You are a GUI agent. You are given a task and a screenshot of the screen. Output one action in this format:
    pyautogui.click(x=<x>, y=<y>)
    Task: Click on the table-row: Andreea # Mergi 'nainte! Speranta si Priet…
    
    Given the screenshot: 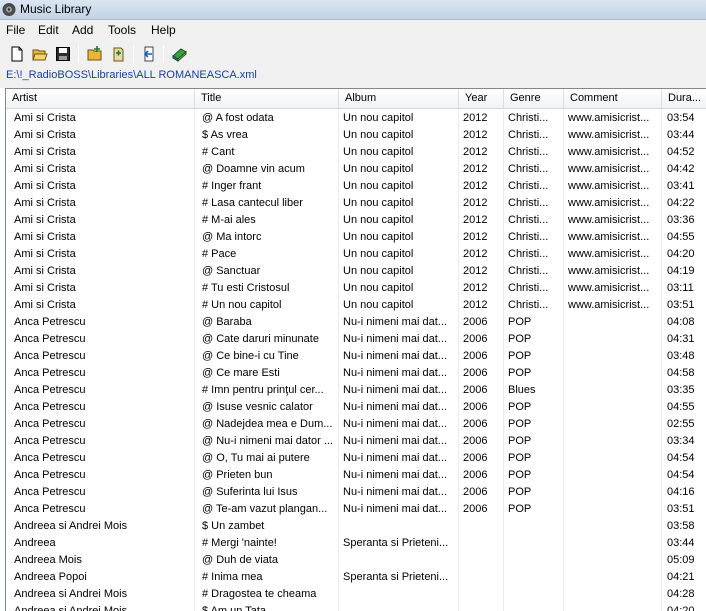 What is the action you would take?
    pyautogui.click(x=356, y=543)
    